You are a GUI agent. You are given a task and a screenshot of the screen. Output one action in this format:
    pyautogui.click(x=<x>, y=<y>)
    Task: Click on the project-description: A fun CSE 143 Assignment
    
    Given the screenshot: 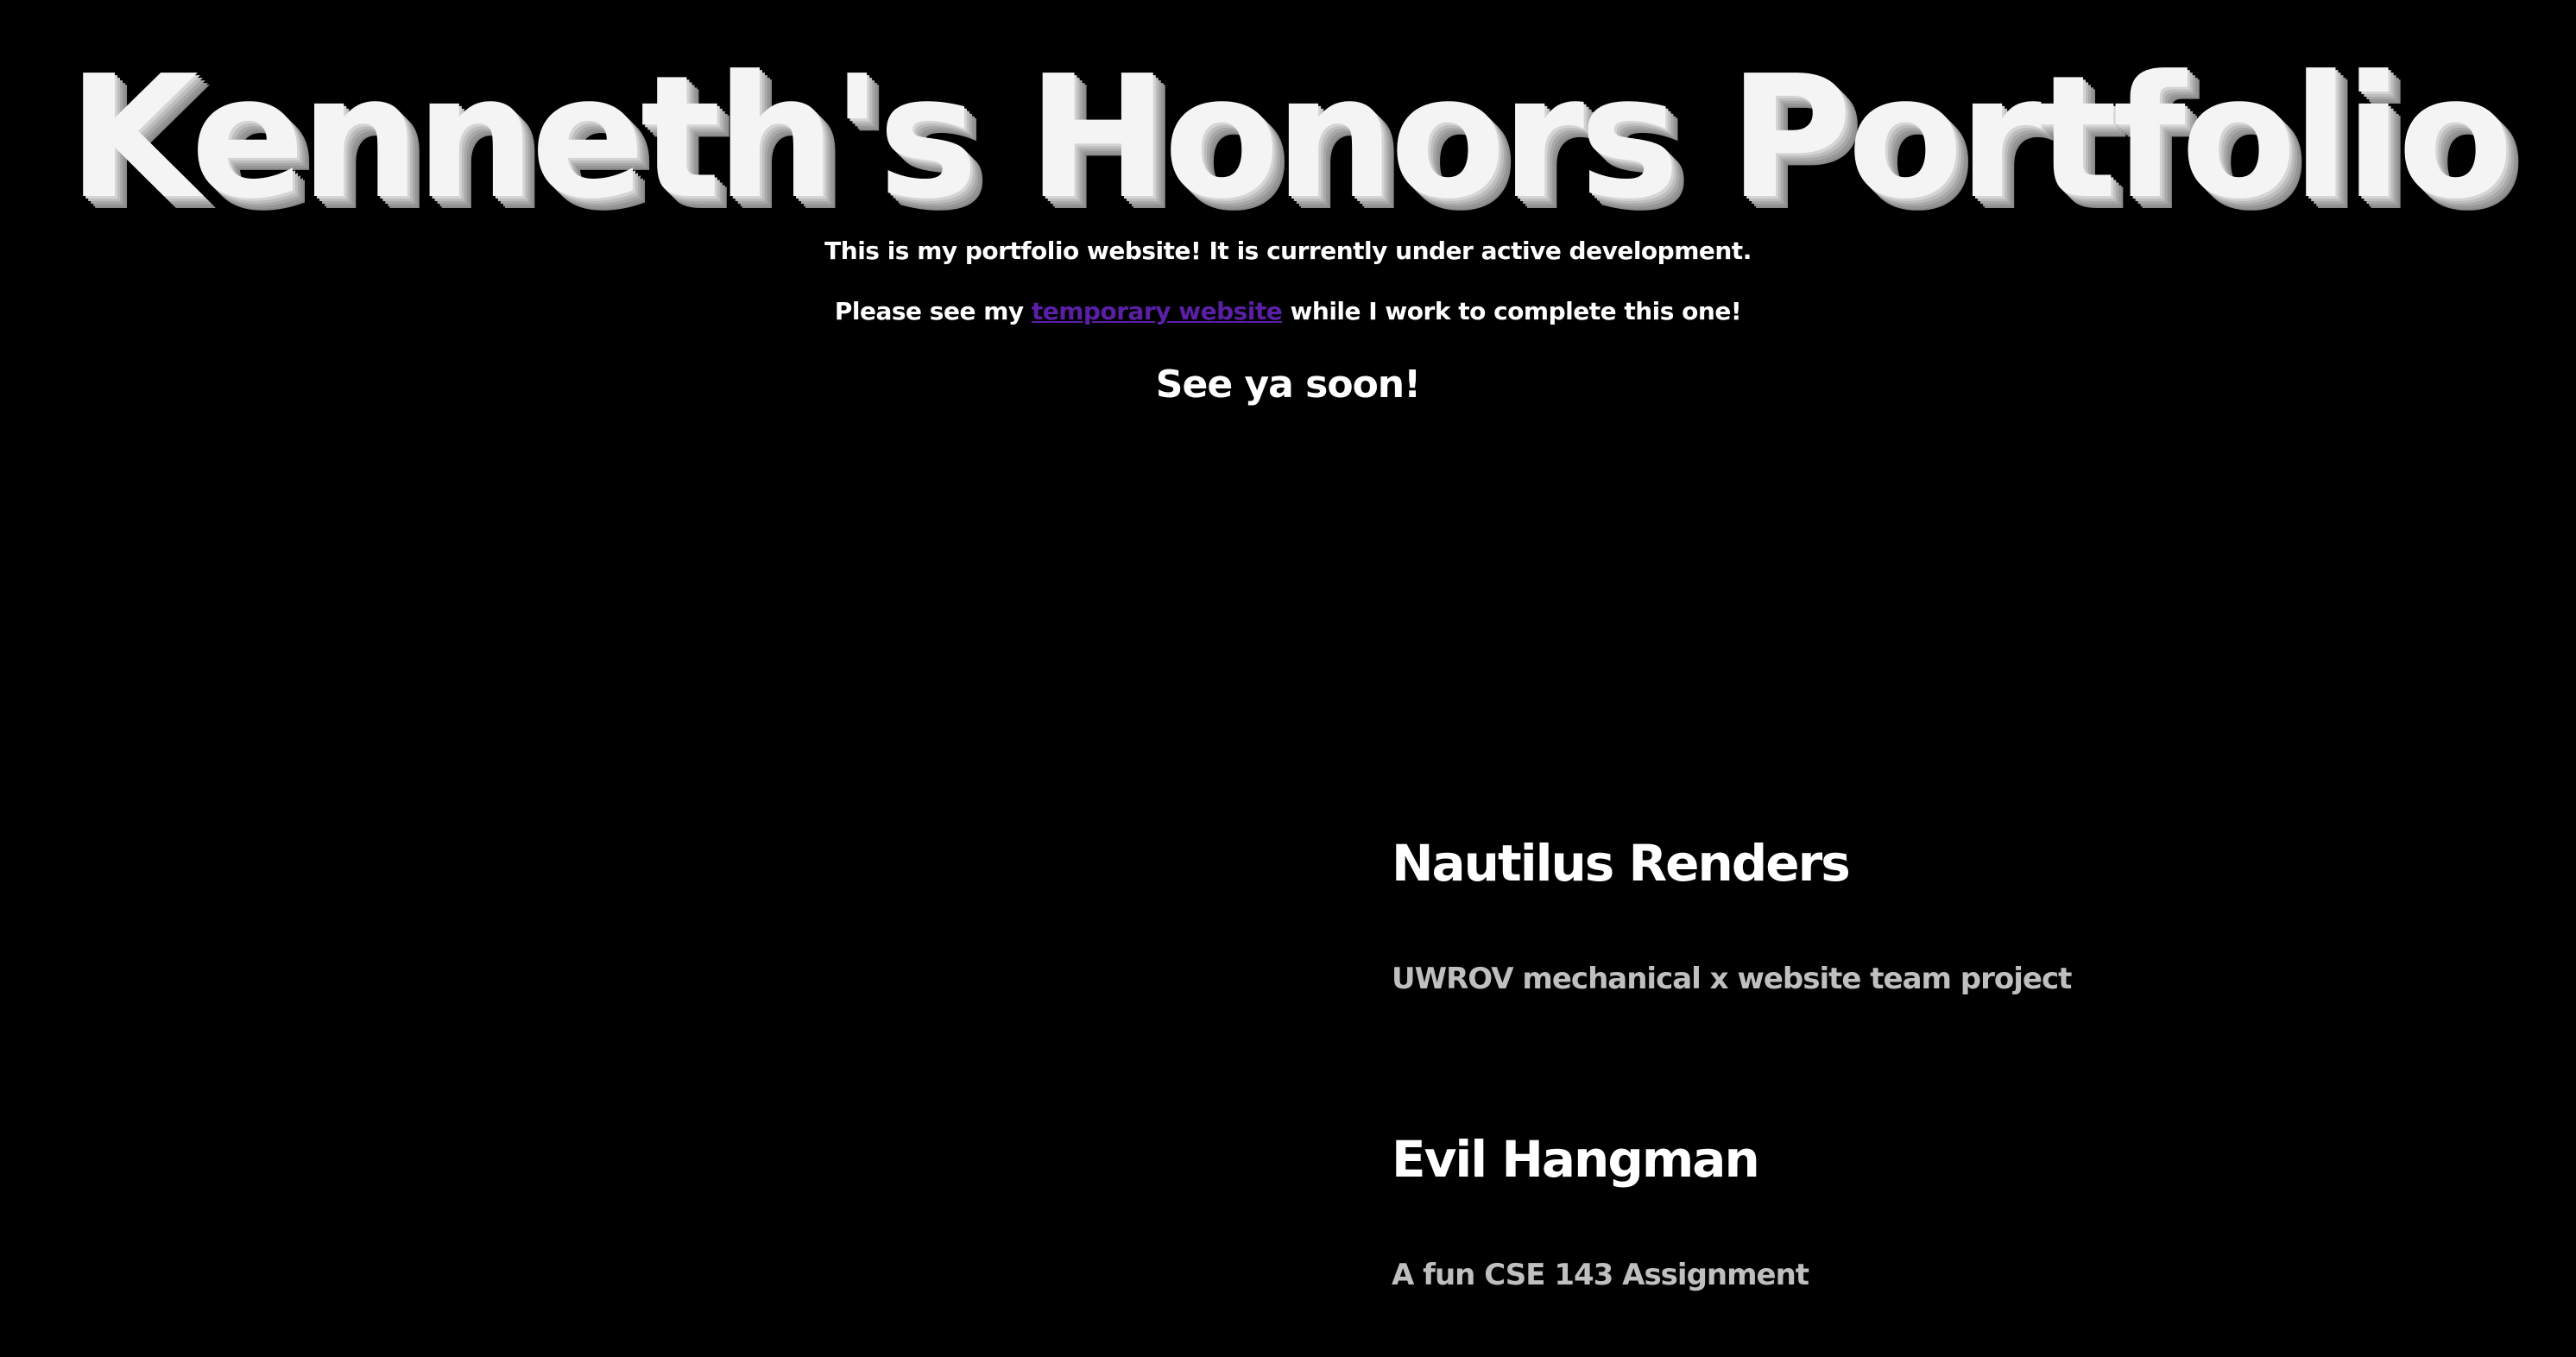 What is the action you would take?
    pyautogui.click(x=1600, y=1275)
    